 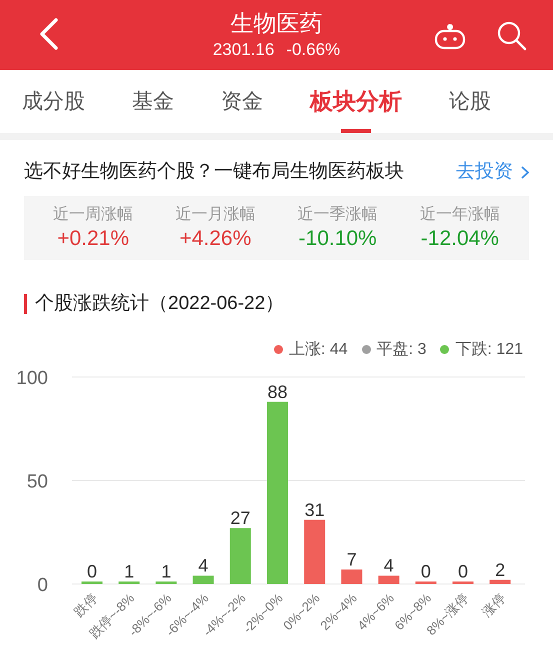 What do you see at coordinates (338, 214) in the screenshot?
I see `return-label: 近一季涨幅` at bounding box center [338, 214].